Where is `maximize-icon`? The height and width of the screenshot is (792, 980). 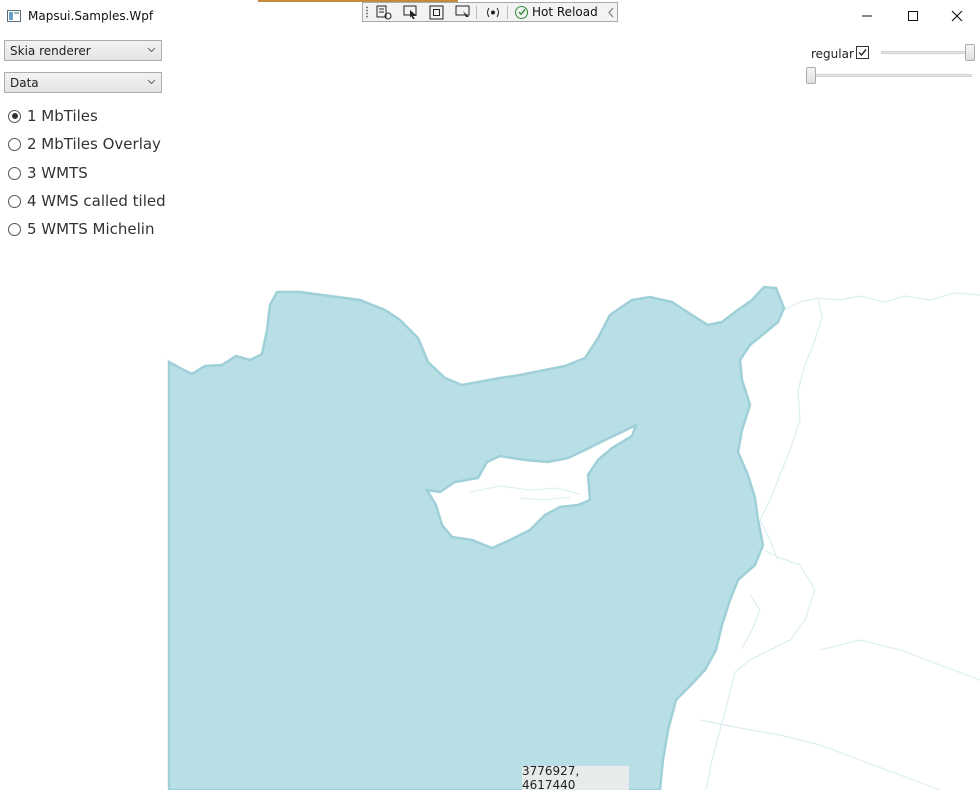 maximize-icon is located at coordinates (913, 16).